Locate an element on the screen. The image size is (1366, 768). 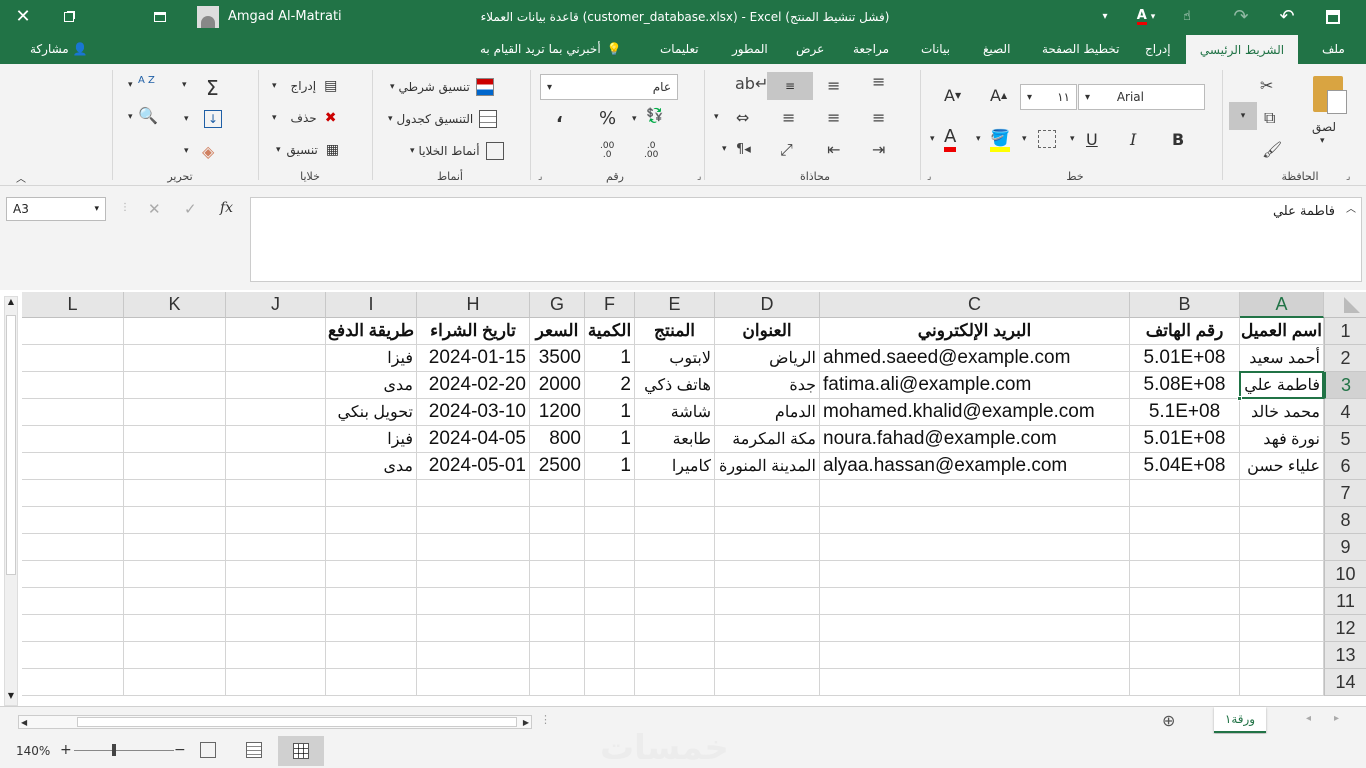
sort-dropdown-icon: ▾ is located at coordinates (130, 85).